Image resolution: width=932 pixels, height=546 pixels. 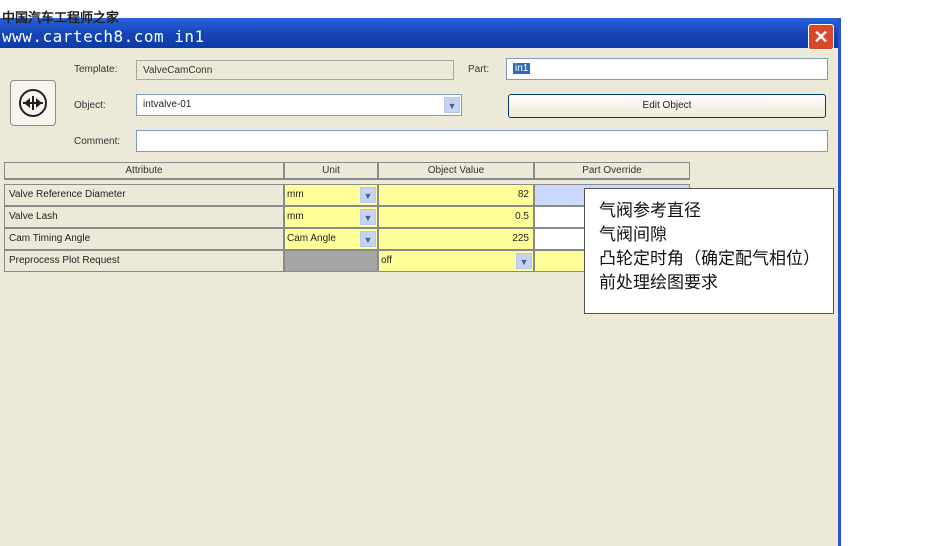 I want to click on part-input: in1, so click(x=667, y=69).